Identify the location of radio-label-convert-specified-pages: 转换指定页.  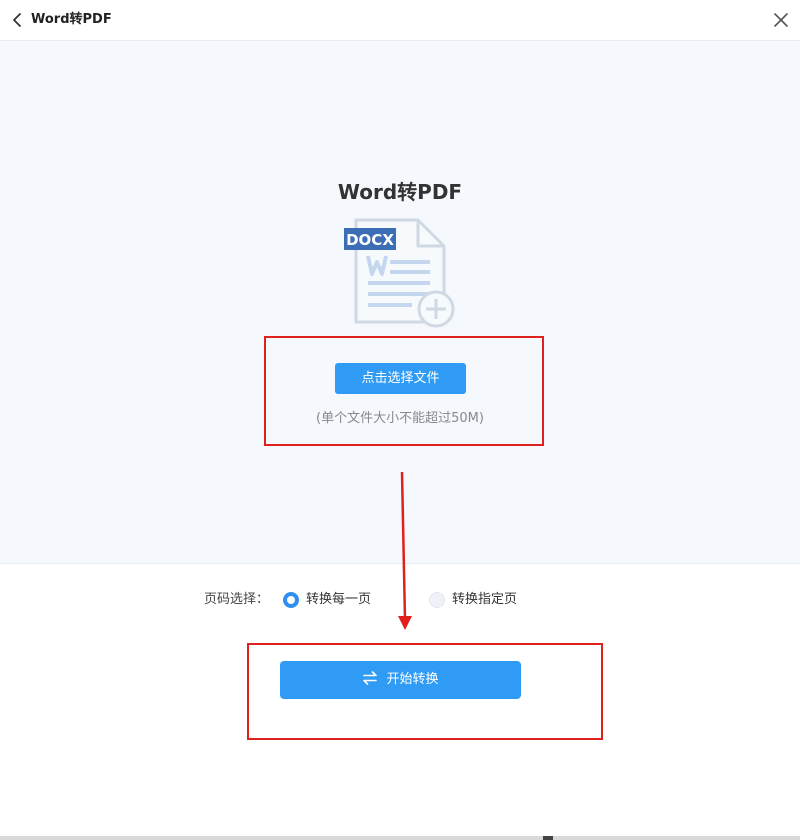
(484, 600).